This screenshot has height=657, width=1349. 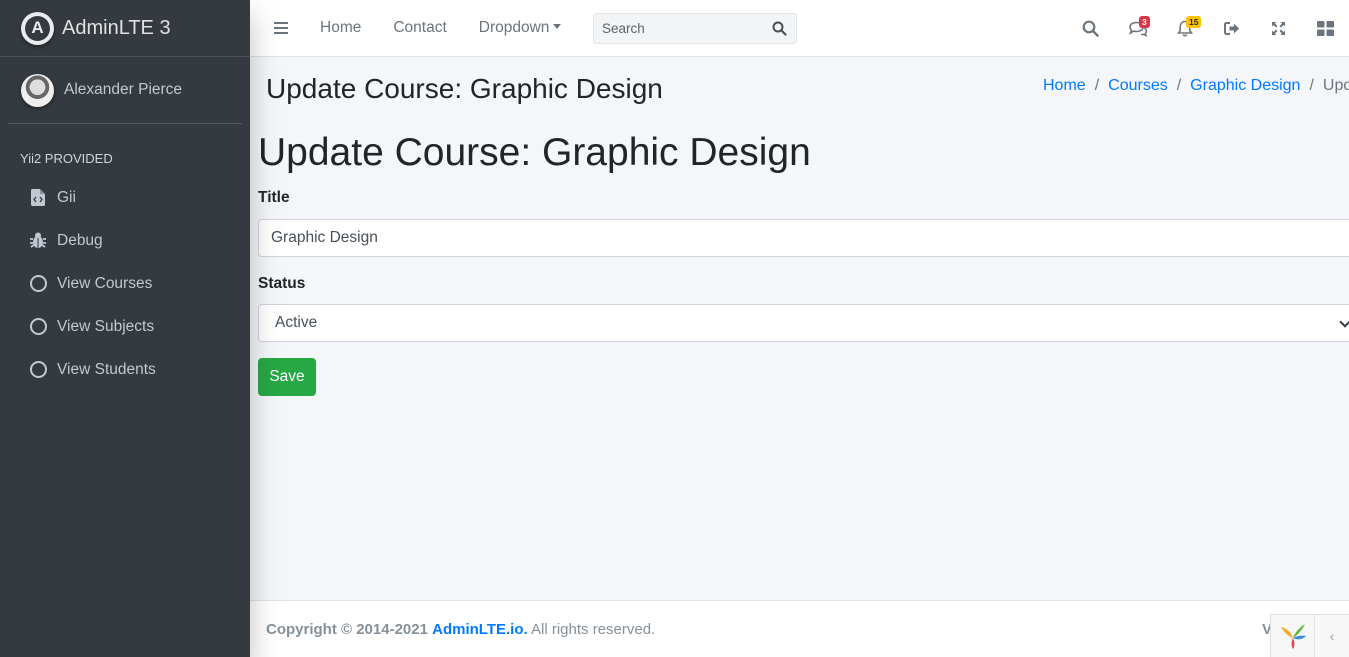 I want to click on user-avatar, so click(x=37, y=90).